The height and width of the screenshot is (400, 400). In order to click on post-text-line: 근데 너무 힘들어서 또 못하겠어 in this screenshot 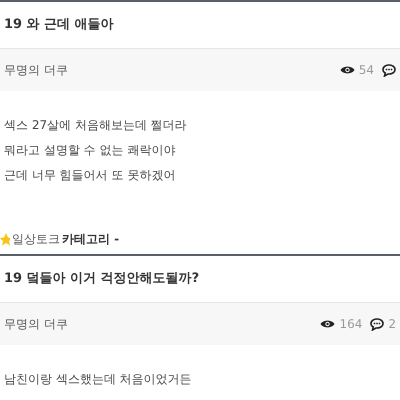, I will do `click(90, 175)`.